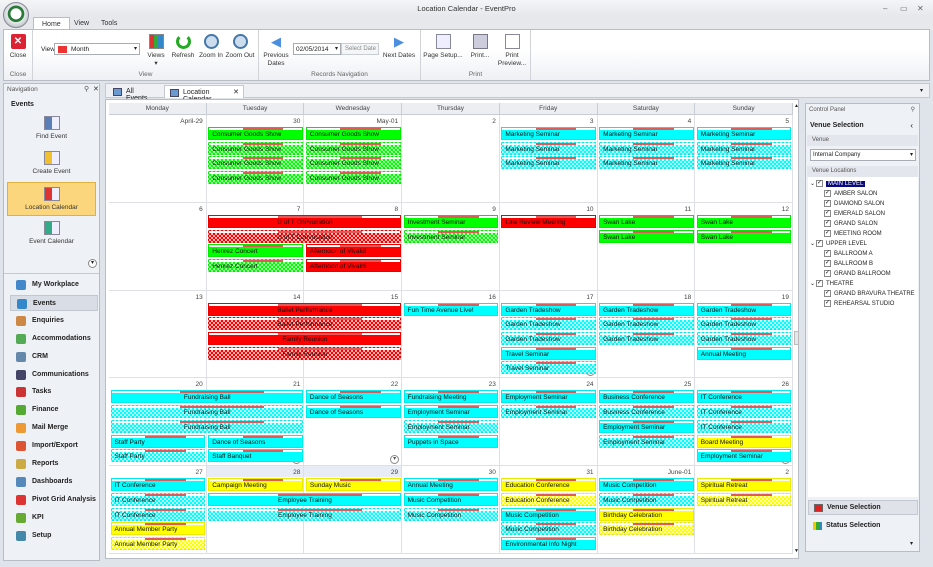 This screenshot has height=567, width=933. I want to click on view-select: Month ▾, so click(97, 49).